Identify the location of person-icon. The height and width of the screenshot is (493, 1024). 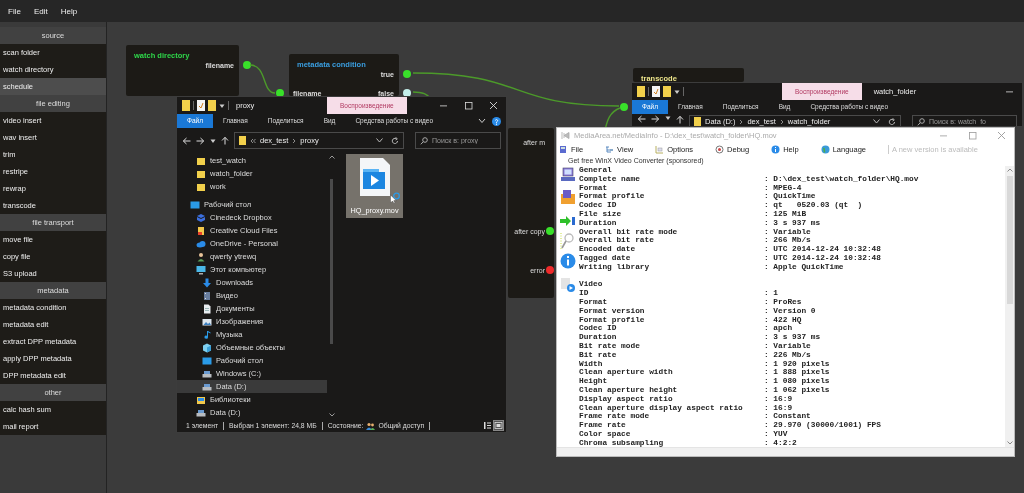
(201, 256).